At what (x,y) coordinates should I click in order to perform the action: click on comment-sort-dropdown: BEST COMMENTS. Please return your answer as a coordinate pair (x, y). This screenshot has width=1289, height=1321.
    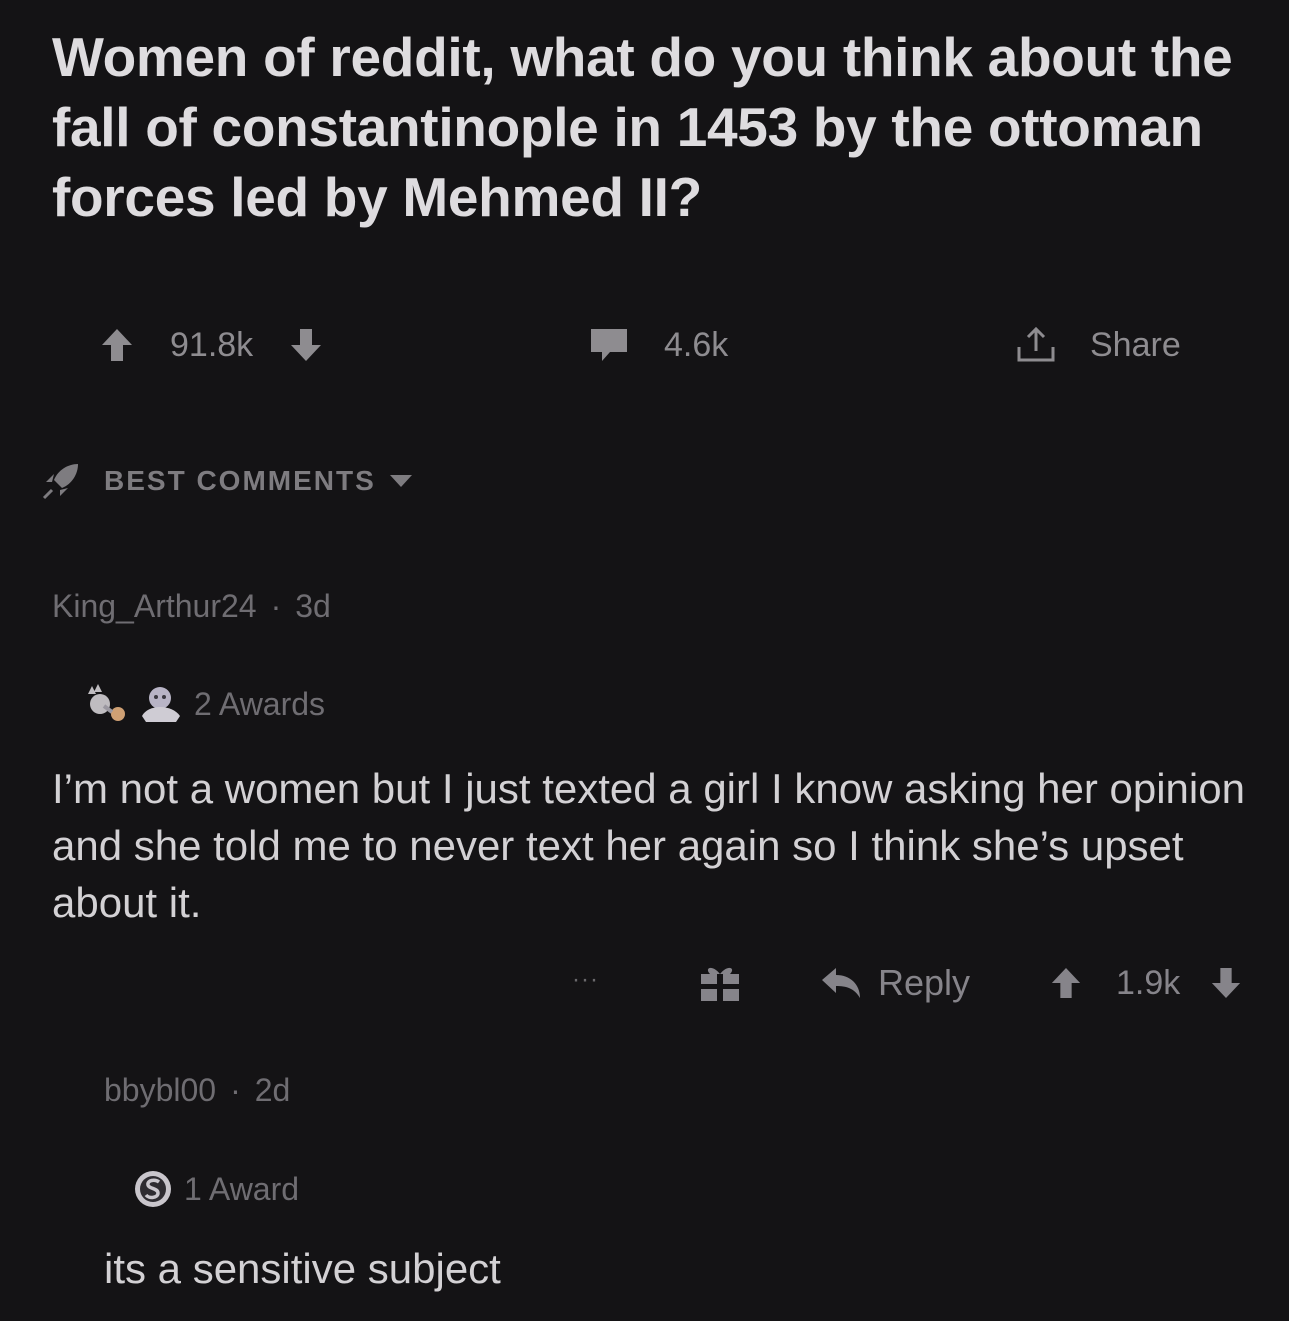
    Looking at the image, I should click on (227, 481).